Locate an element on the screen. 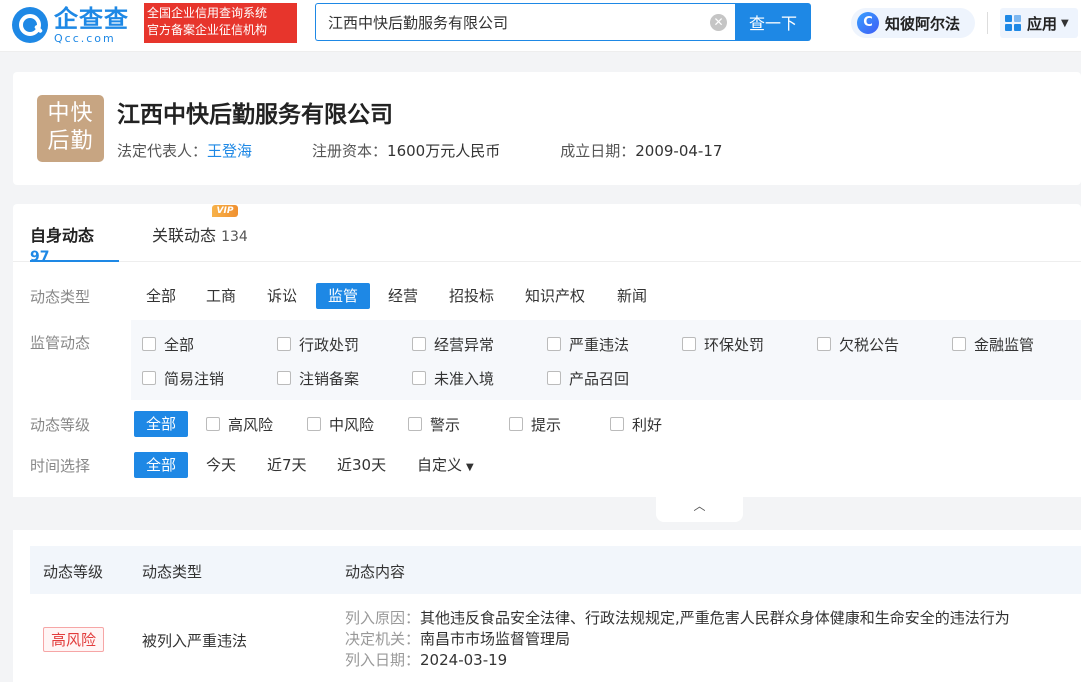 The image size is (1081, 682). level-checkbox-warning: 警示 is located at coordinates (434, 424).